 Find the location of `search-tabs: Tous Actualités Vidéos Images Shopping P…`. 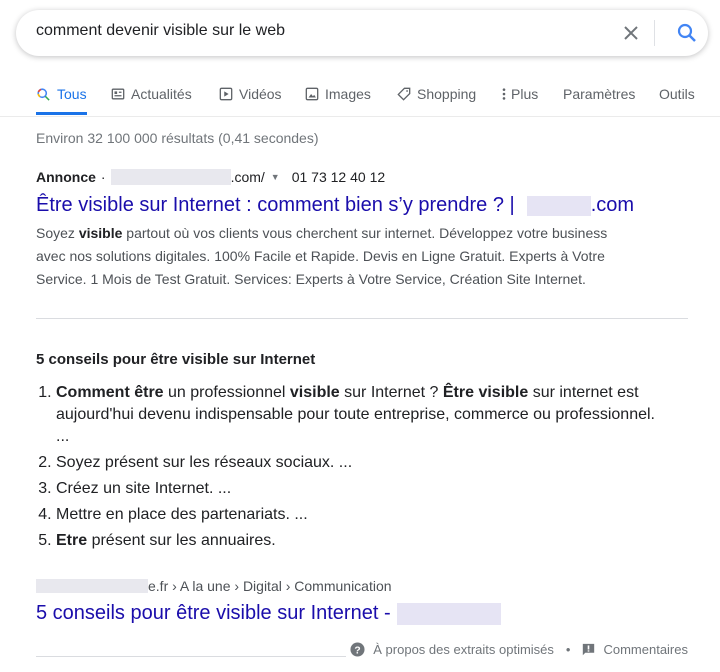

search-tabs: Tous Actualités Vidéos Images Shopping P… is located at coordinates (360, 98).